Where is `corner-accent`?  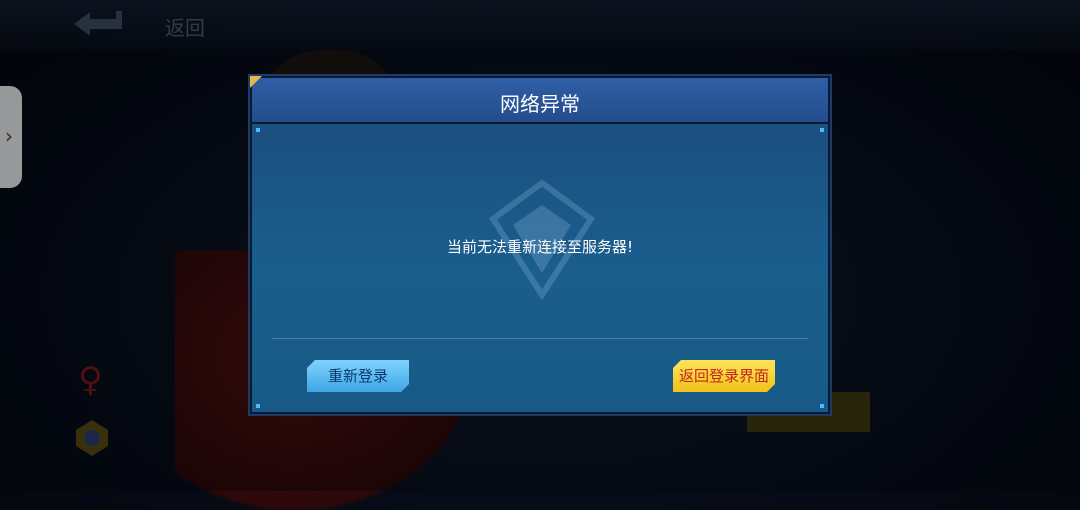
corner-accent is located at coordinates (256, 82).